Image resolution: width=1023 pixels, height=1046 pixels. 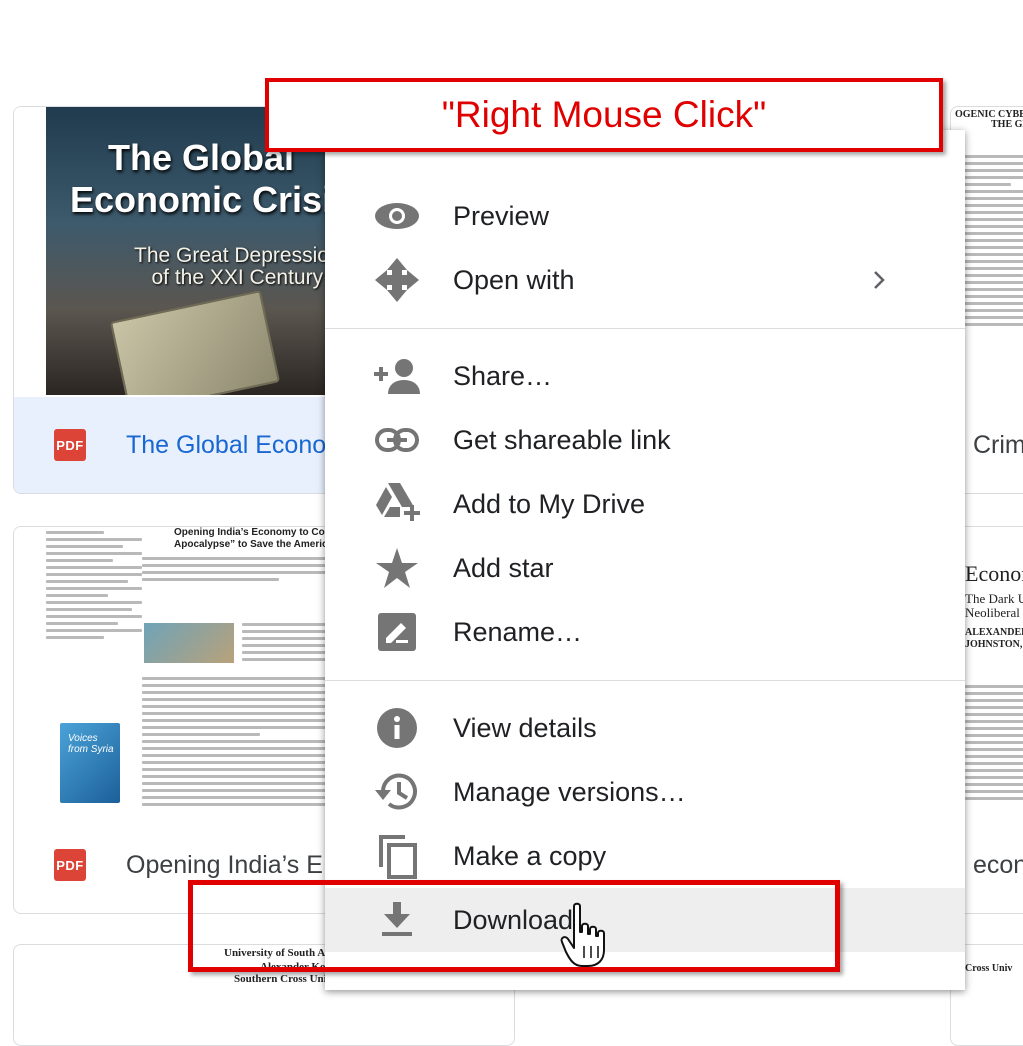 I want to click on callout-text: "Right Mouse Click", so click(x=604, y=114).